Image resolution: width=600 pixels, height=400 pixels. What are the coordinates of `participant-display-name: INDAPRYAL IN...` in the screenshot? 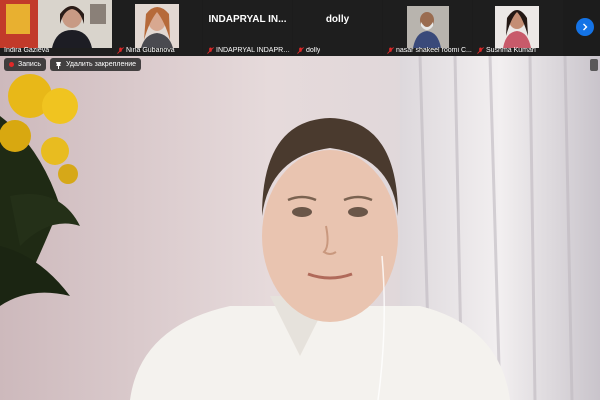 It's located at (247, 19).